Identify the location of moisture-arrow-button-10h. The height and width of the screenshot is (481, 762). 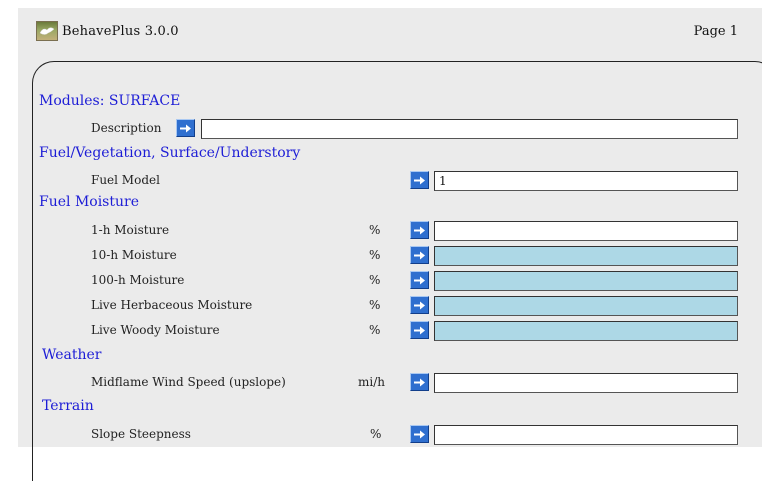
(419, 255).